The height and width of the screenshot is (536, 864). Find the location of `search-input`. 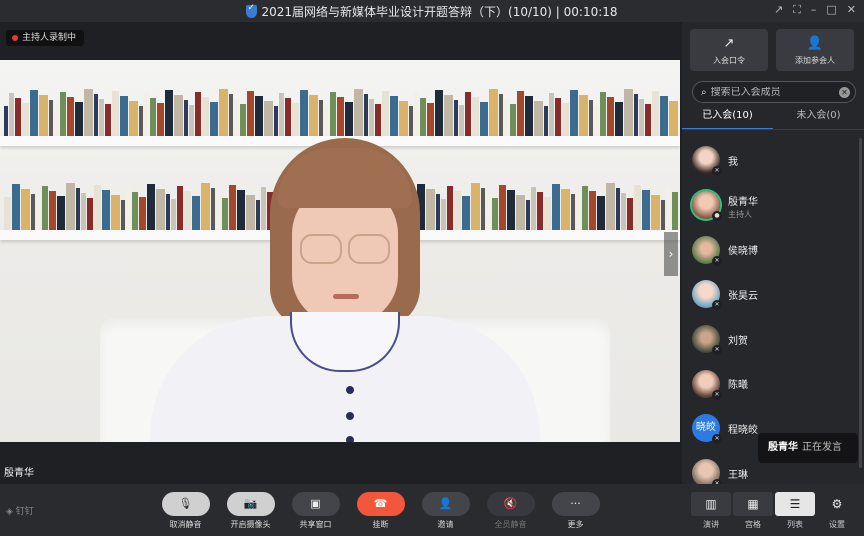

search-input is located at coordinates (770, 92).